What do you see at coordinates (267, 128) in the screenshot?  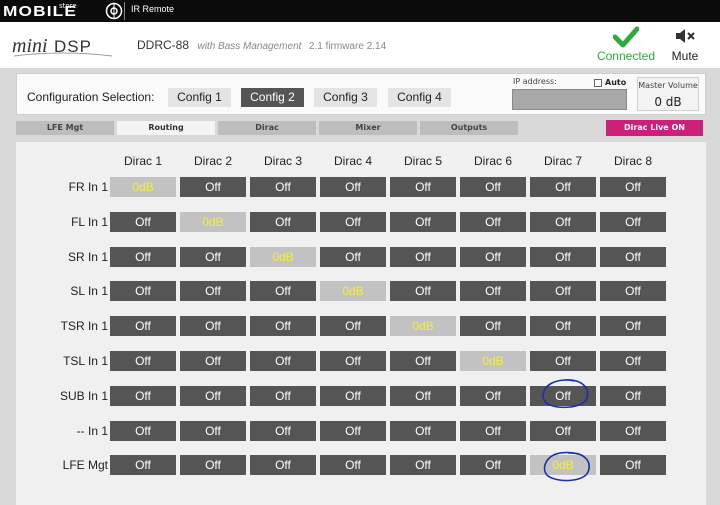 I see `tab-dirac: Dirac` at bounding box center [267, 128].